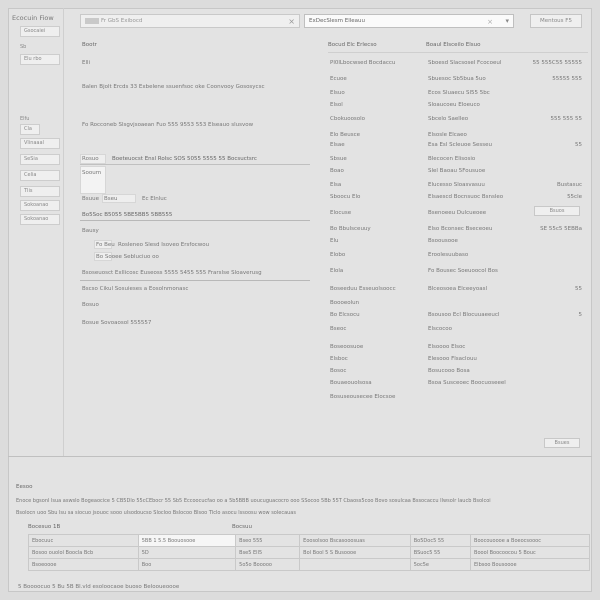  What do you see at coordinates (135, 289) in the screenshot?
I see `left-line-16: Bscso Cikul Sosuieses a Eosolnmonasc` at bounding box center [135, 289].